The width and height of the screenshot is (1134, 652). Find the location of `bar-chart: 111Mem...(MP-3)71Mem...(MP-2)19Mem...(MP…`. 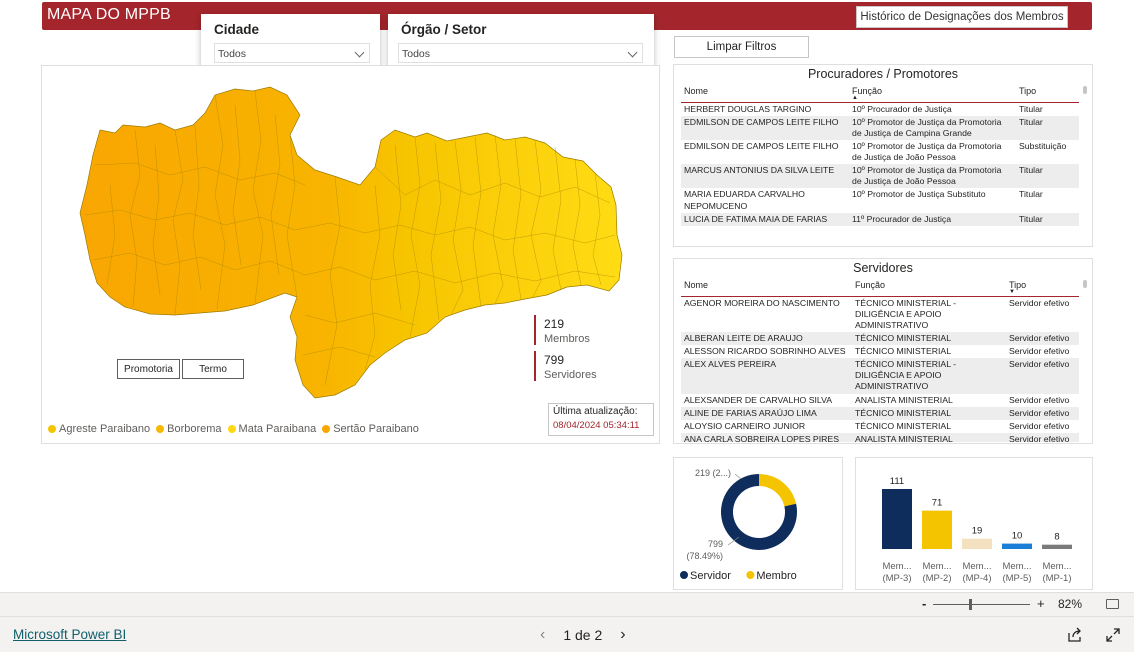

bar-chart: 111Mem...(MP-3)71Mem...(MP-2)19Mem...(MP… is located at coordinates (974, 523).